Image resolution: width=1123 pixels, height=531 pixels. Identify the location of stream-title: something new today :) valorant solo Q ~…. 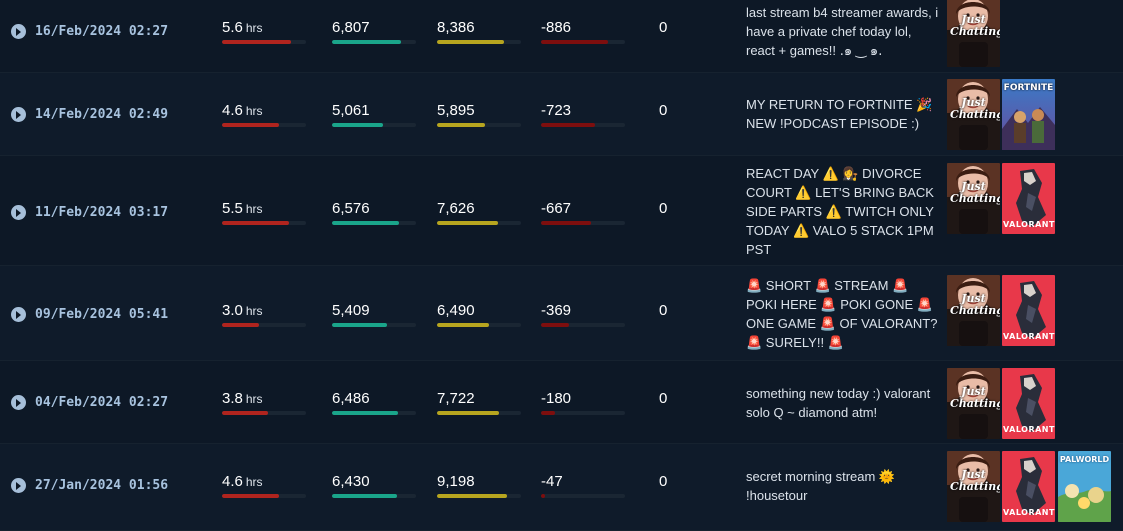
(838, 403).